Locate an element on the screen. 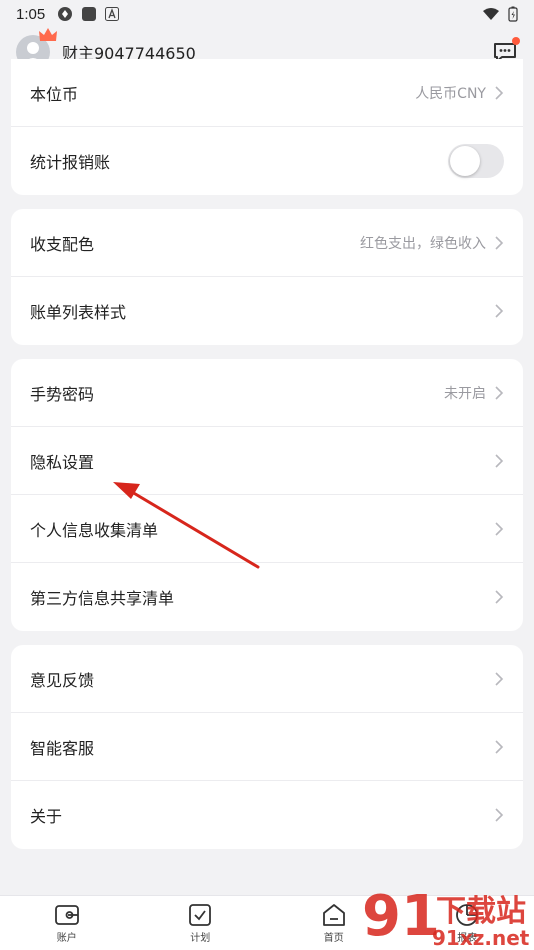  wifi-icon is located at coordinates (491, 14).